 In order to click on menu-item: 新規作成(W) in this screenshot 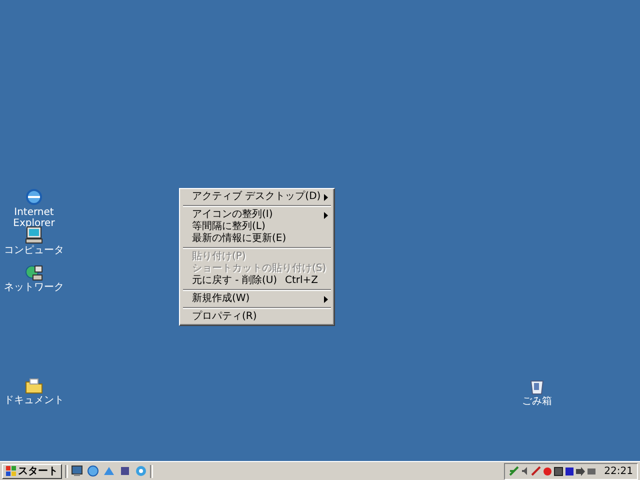, I will do `click(257, 299)`.